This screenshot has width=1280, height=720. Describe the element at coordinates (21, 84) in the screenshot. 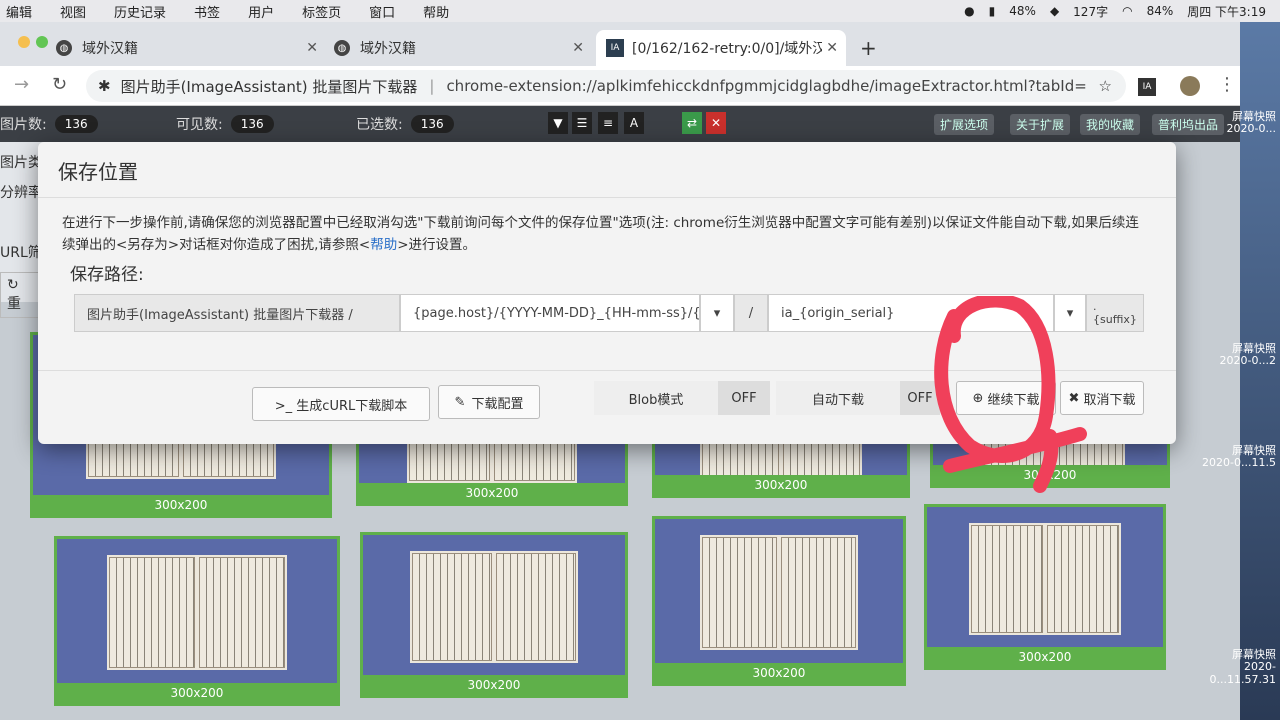

I see `forward-icon: →` at that location.